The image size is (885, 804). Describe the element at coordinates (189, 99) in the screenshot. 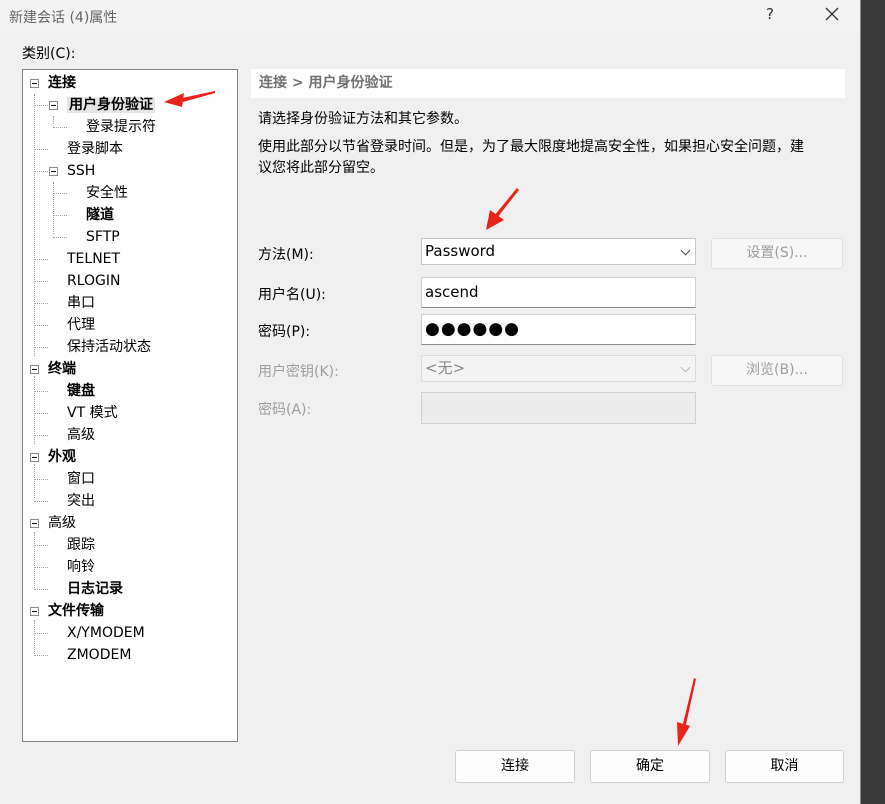

I see `annotation-arrow-tree` at that location.